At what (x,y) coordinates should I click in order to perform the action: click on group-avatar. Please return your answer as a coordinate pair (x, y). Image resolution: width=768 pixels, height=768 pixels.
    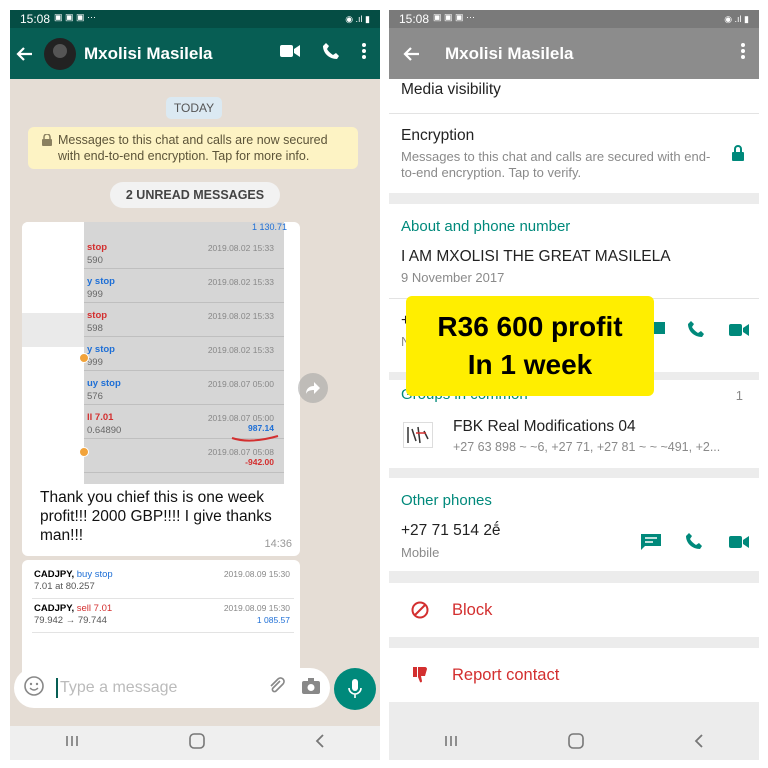
    Looking at the image, I should click on (418, 435).